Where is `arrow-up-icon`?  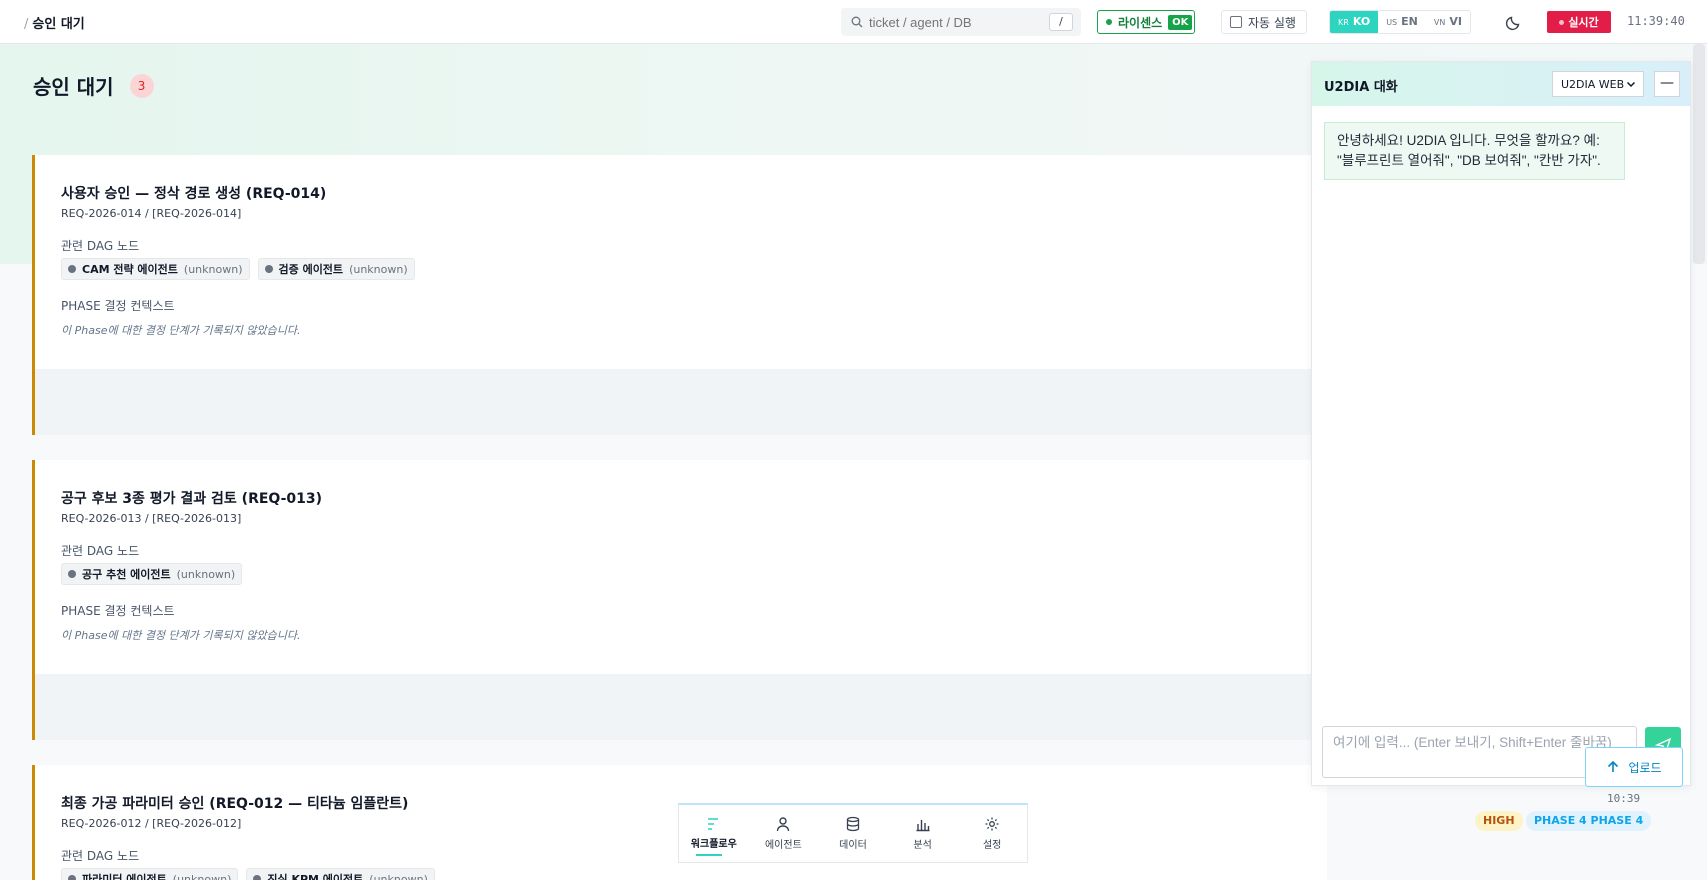
arrow-up-icon is located at coordinates (1613, 766).